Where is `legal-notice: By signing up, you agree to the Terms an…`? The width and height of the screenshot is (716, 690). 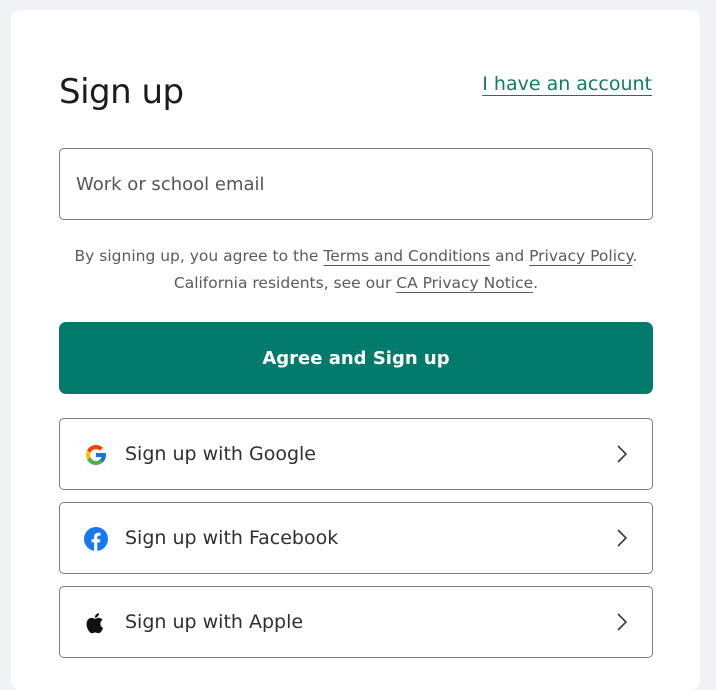
legal-notice: By signing up, you agree to the Terms an… is located at coordinates (356, 270).